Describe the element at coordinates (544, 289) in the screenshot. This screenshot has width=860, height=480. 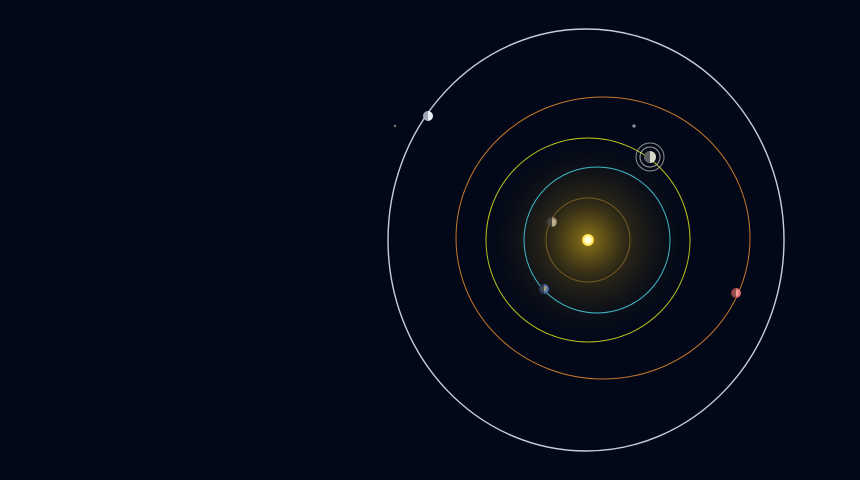
I see `blue-planet` at that location.